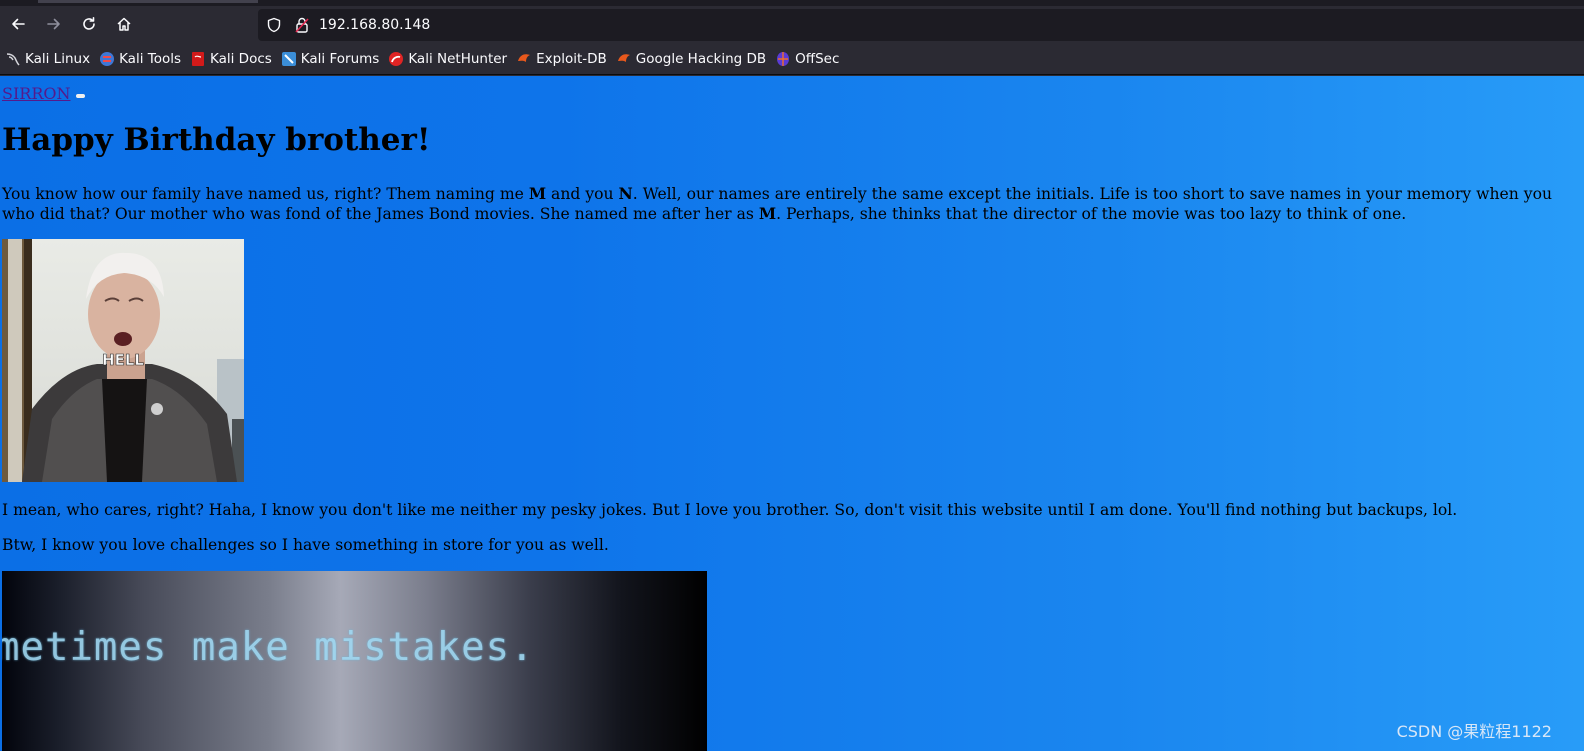 This screenshot has height=751, width=1584. I want to click on bookmark-label: Exploit-DB, so click(571, 59).